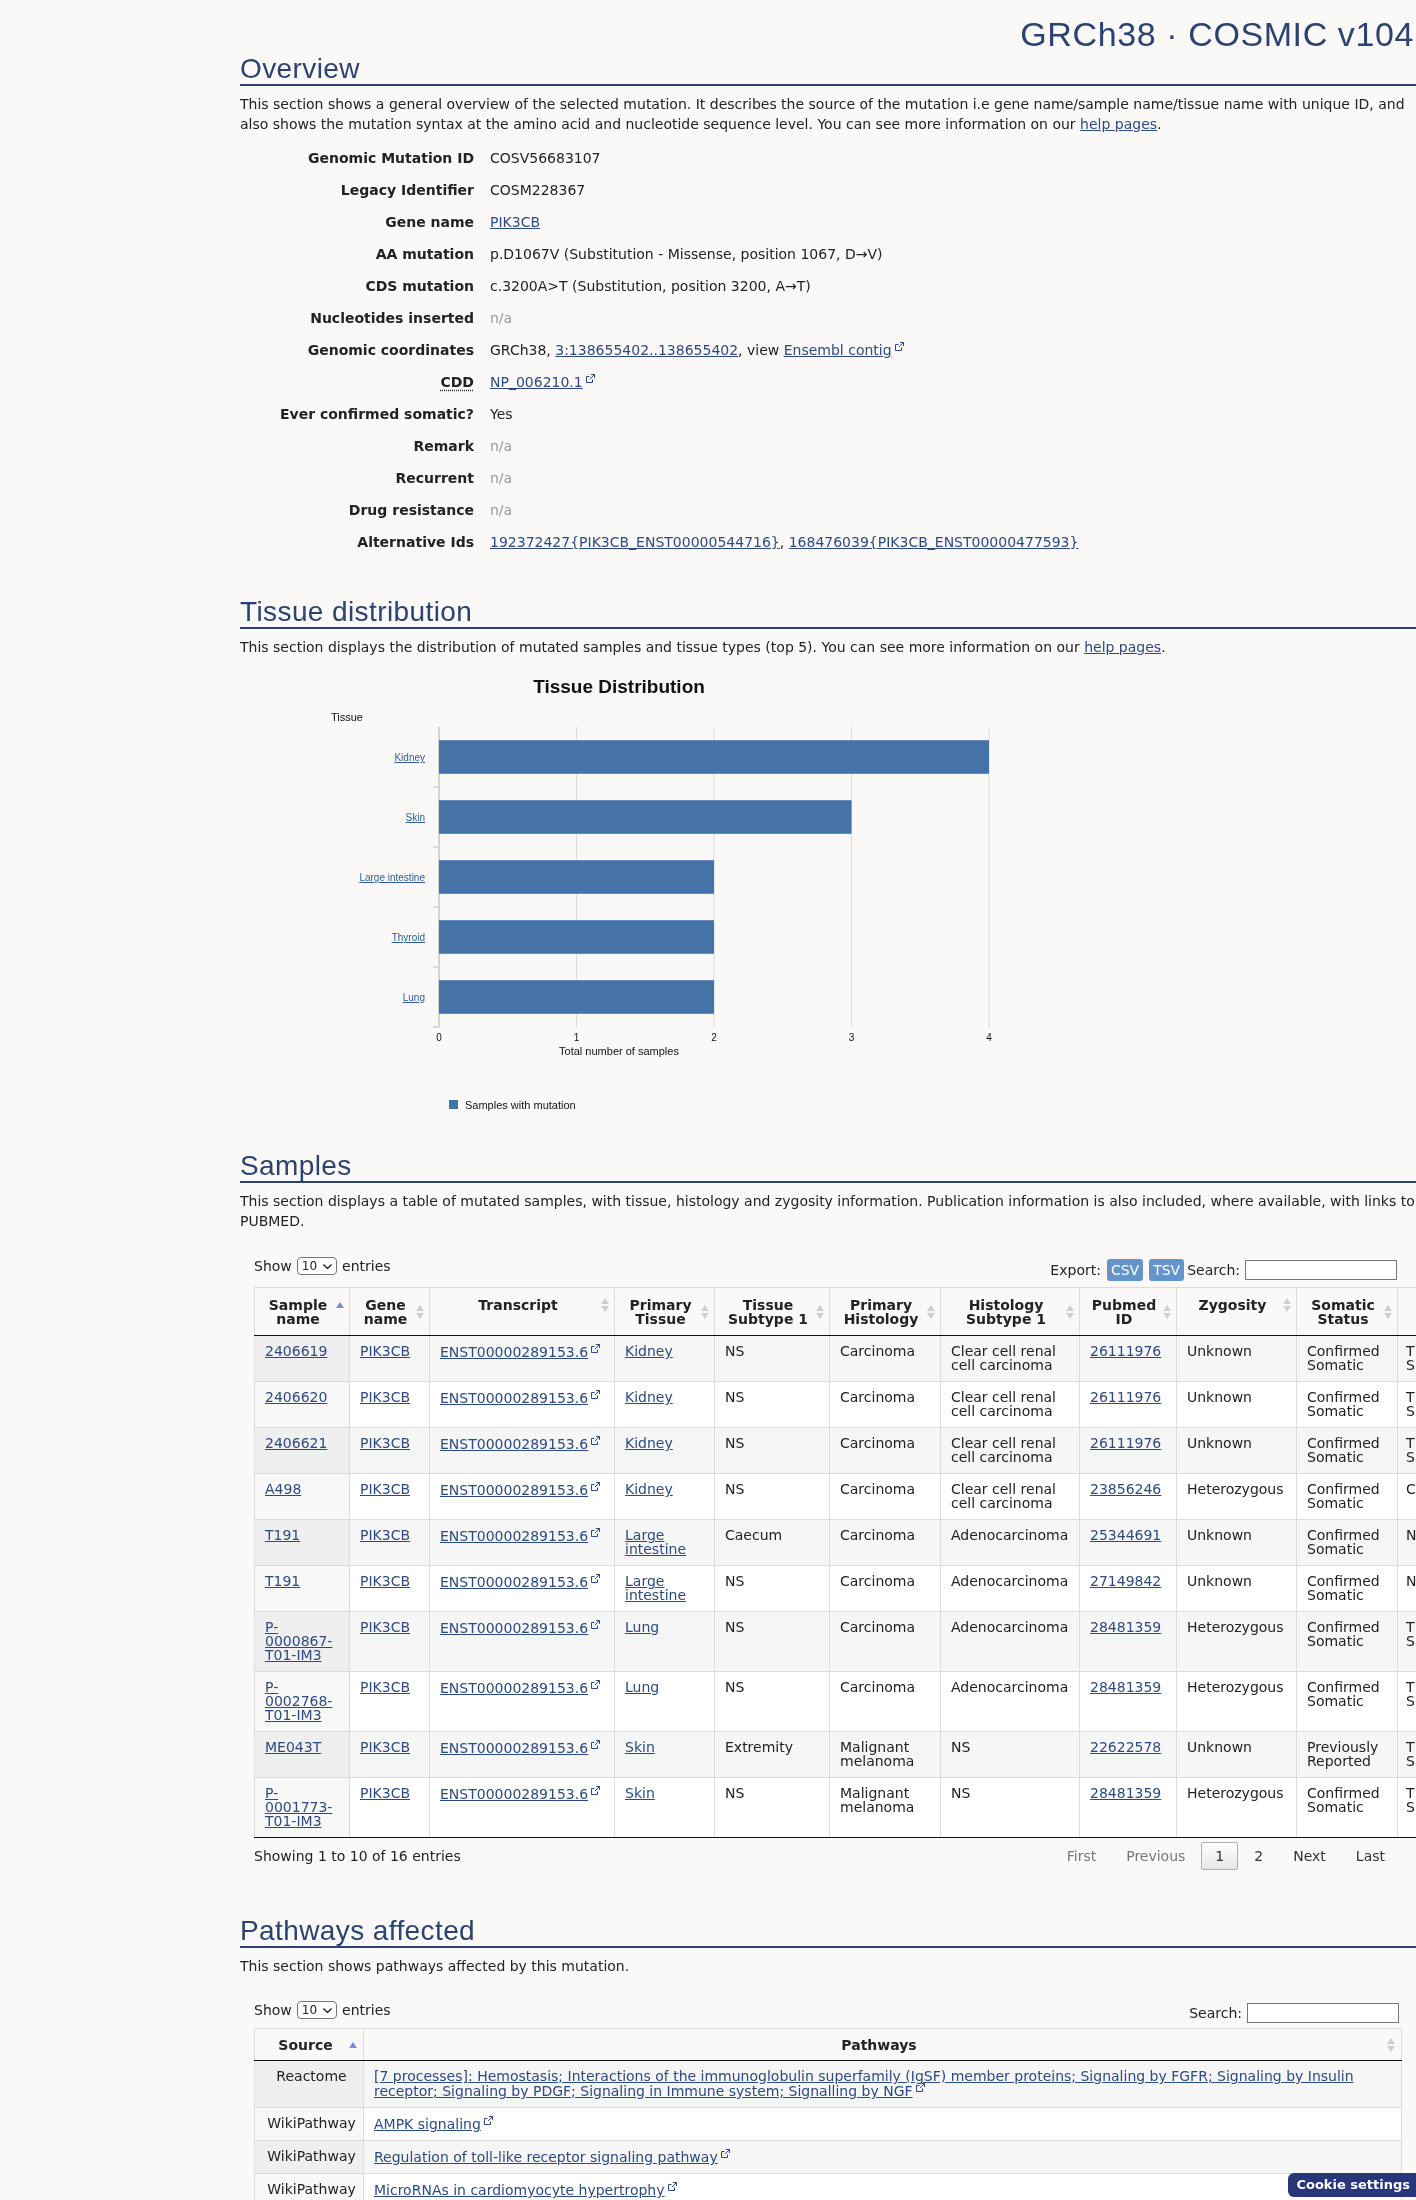 The width and height of the screenshot is (1416, 2200). What do you see at coordinates (309, 2044) in the screenshot?
I see `column-header: Source` at bounding box center [309, 2044].